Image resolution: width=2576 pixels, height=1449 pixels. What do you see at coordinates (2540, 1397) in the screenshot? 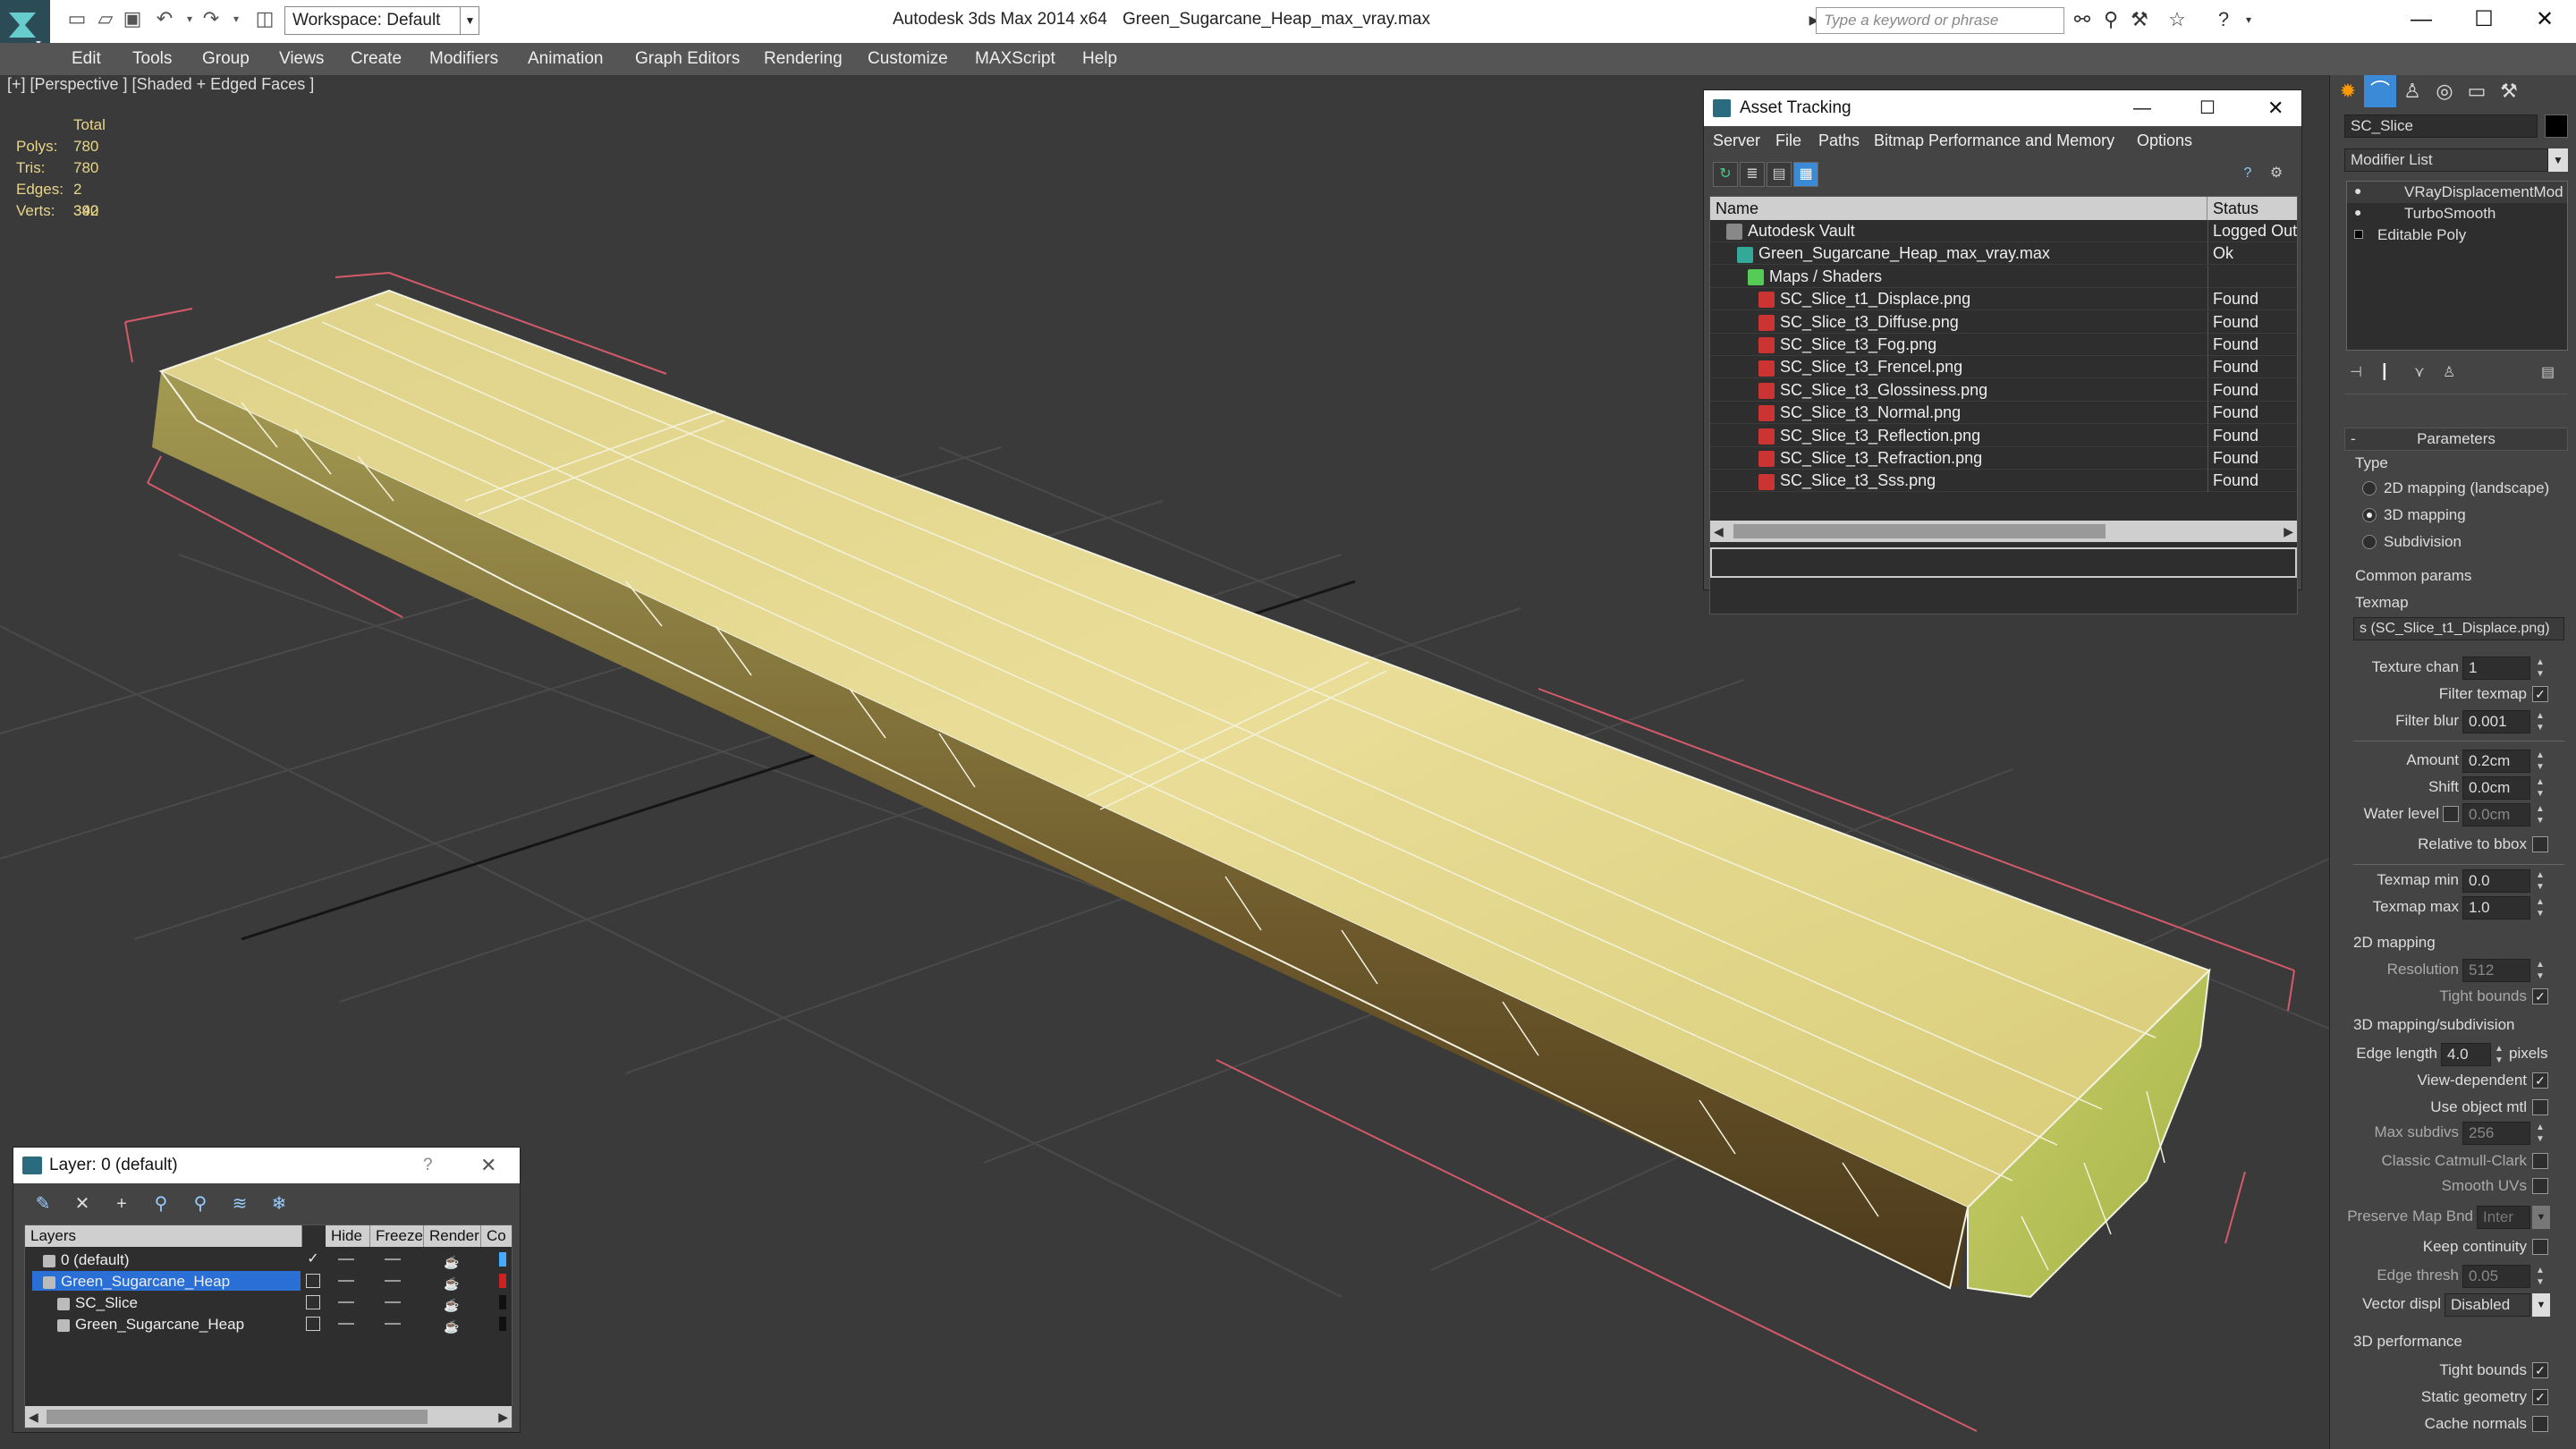
I see `static-geometry-checkbox: ✓` at bounding box center [2540, 1397].